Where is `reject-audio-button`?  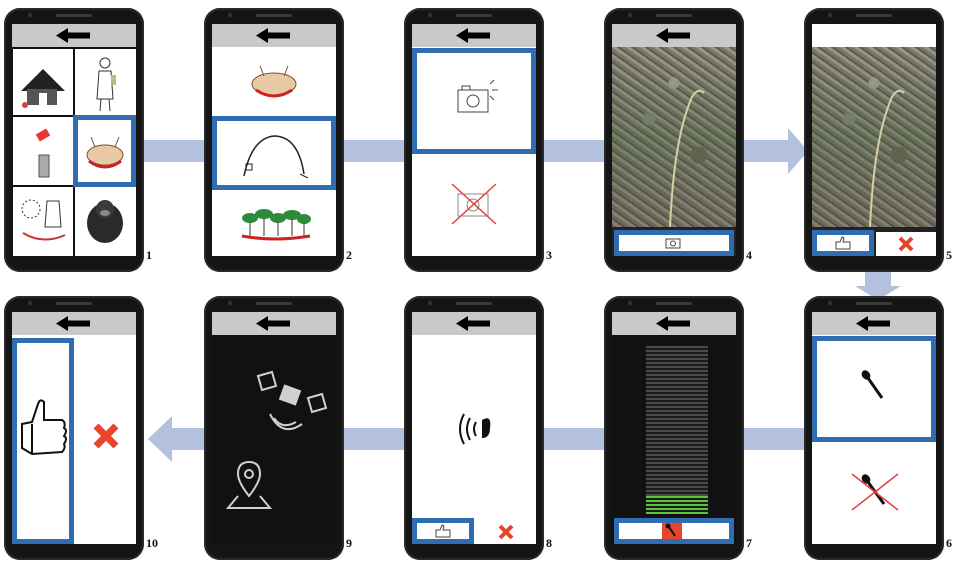 reject-audio-button is located at coordinates (506, 532).